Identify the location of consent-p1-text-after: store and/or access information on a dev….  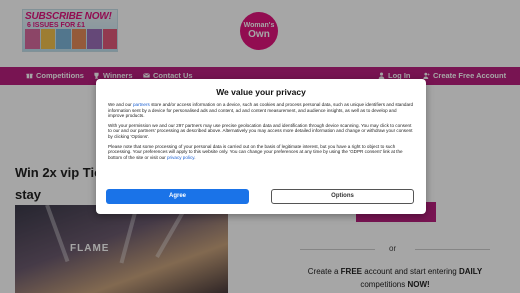
(261, 110).